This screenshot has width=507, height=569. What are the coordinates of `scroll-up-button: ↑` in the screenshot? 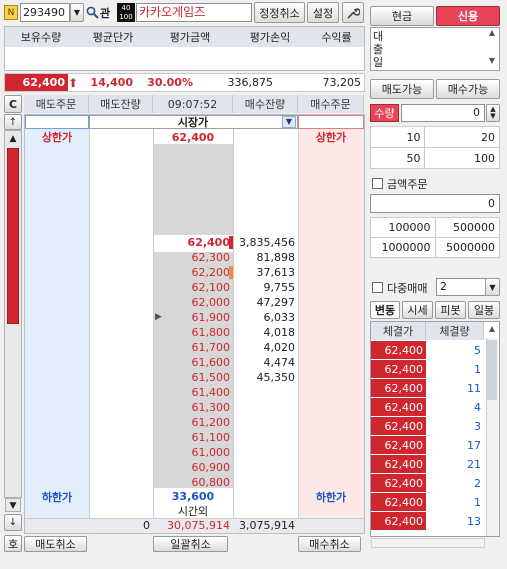 It's located at (13, 122).